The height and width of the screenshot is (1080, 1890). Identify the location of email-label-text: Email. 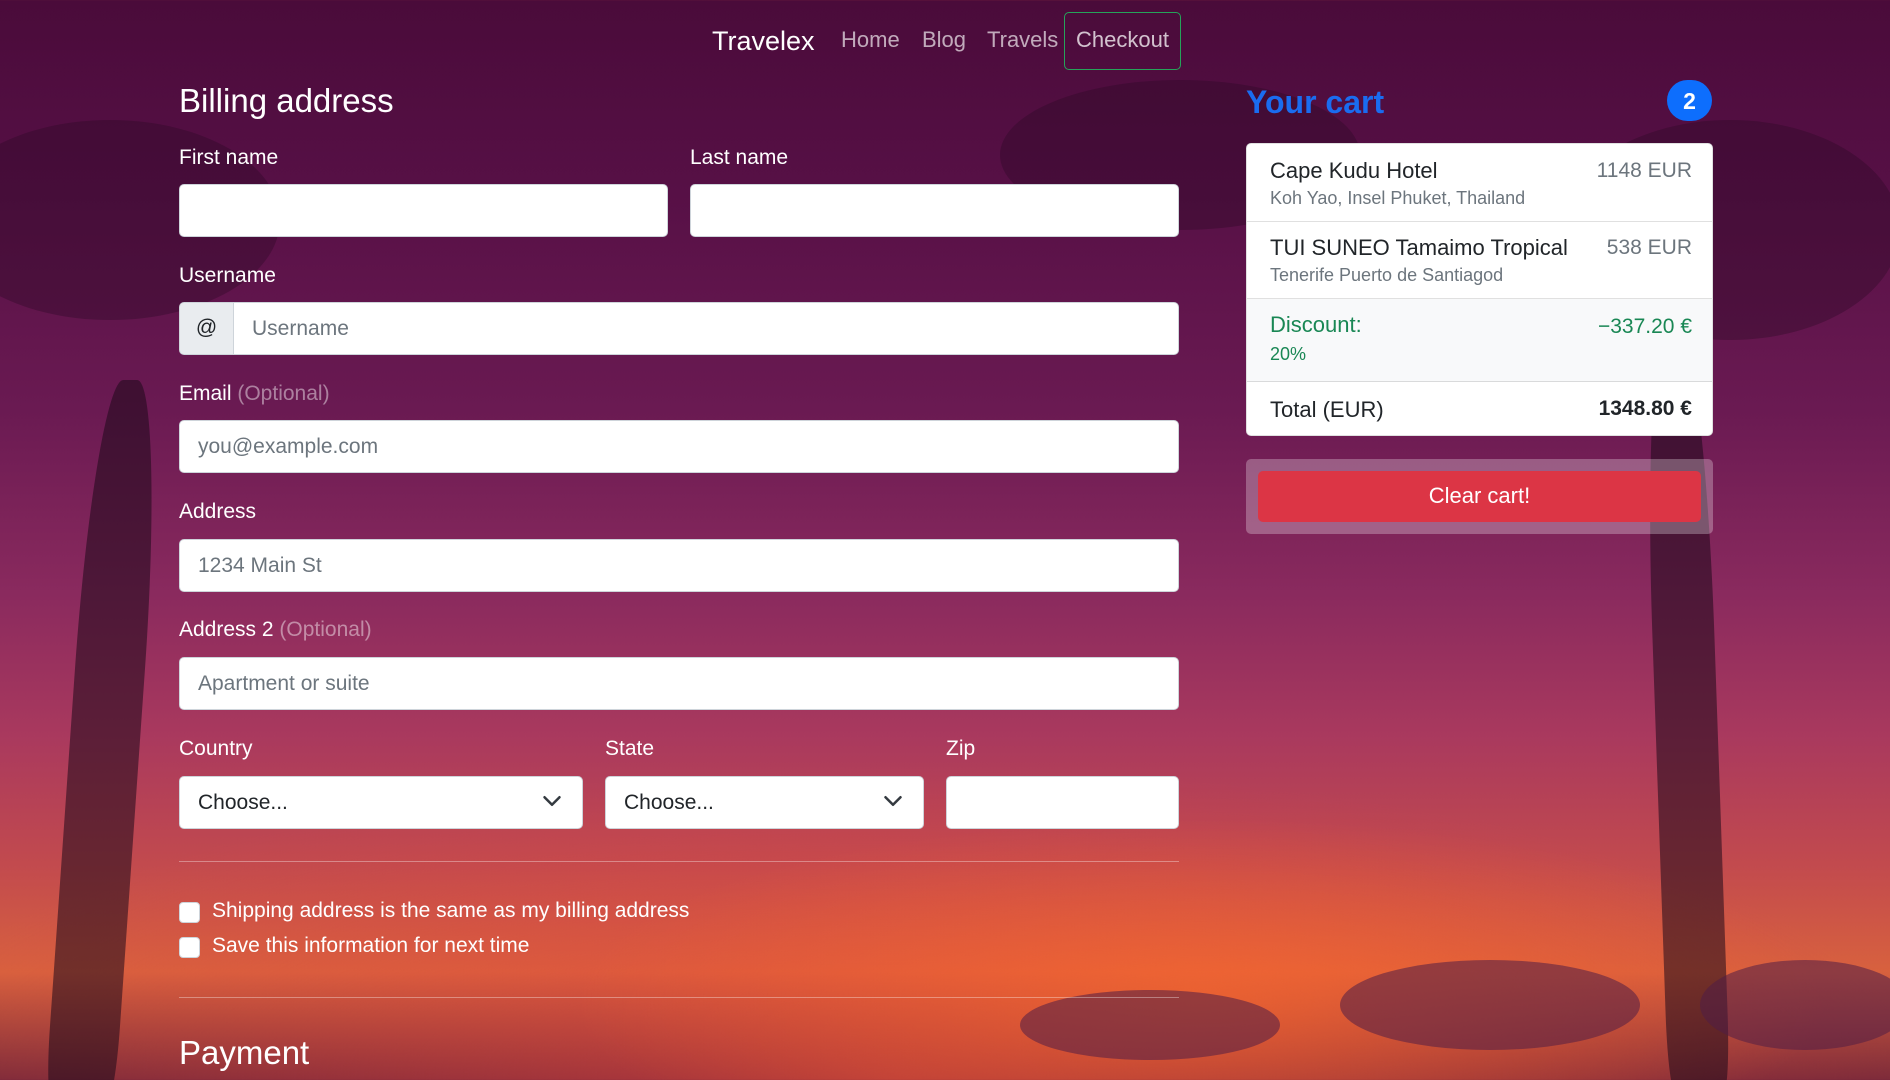
(205, 393).